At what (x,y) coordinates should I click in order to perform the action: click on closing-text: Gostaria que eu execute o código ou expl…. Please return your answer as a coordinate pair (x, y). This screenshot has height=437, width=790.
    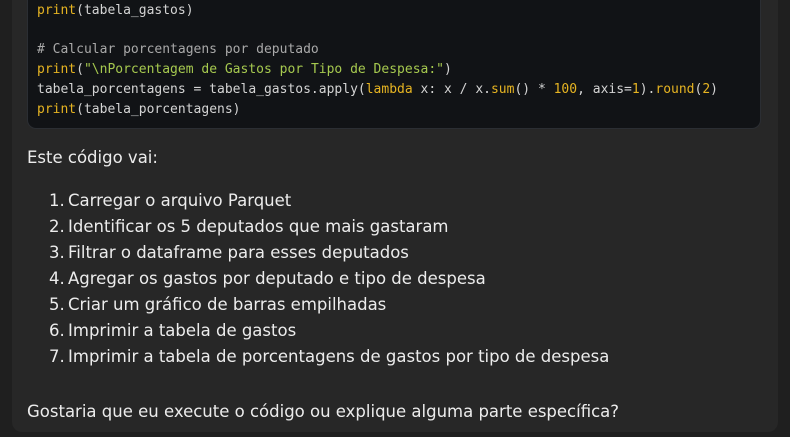
    Looking at the image, I should click on (323, 411).